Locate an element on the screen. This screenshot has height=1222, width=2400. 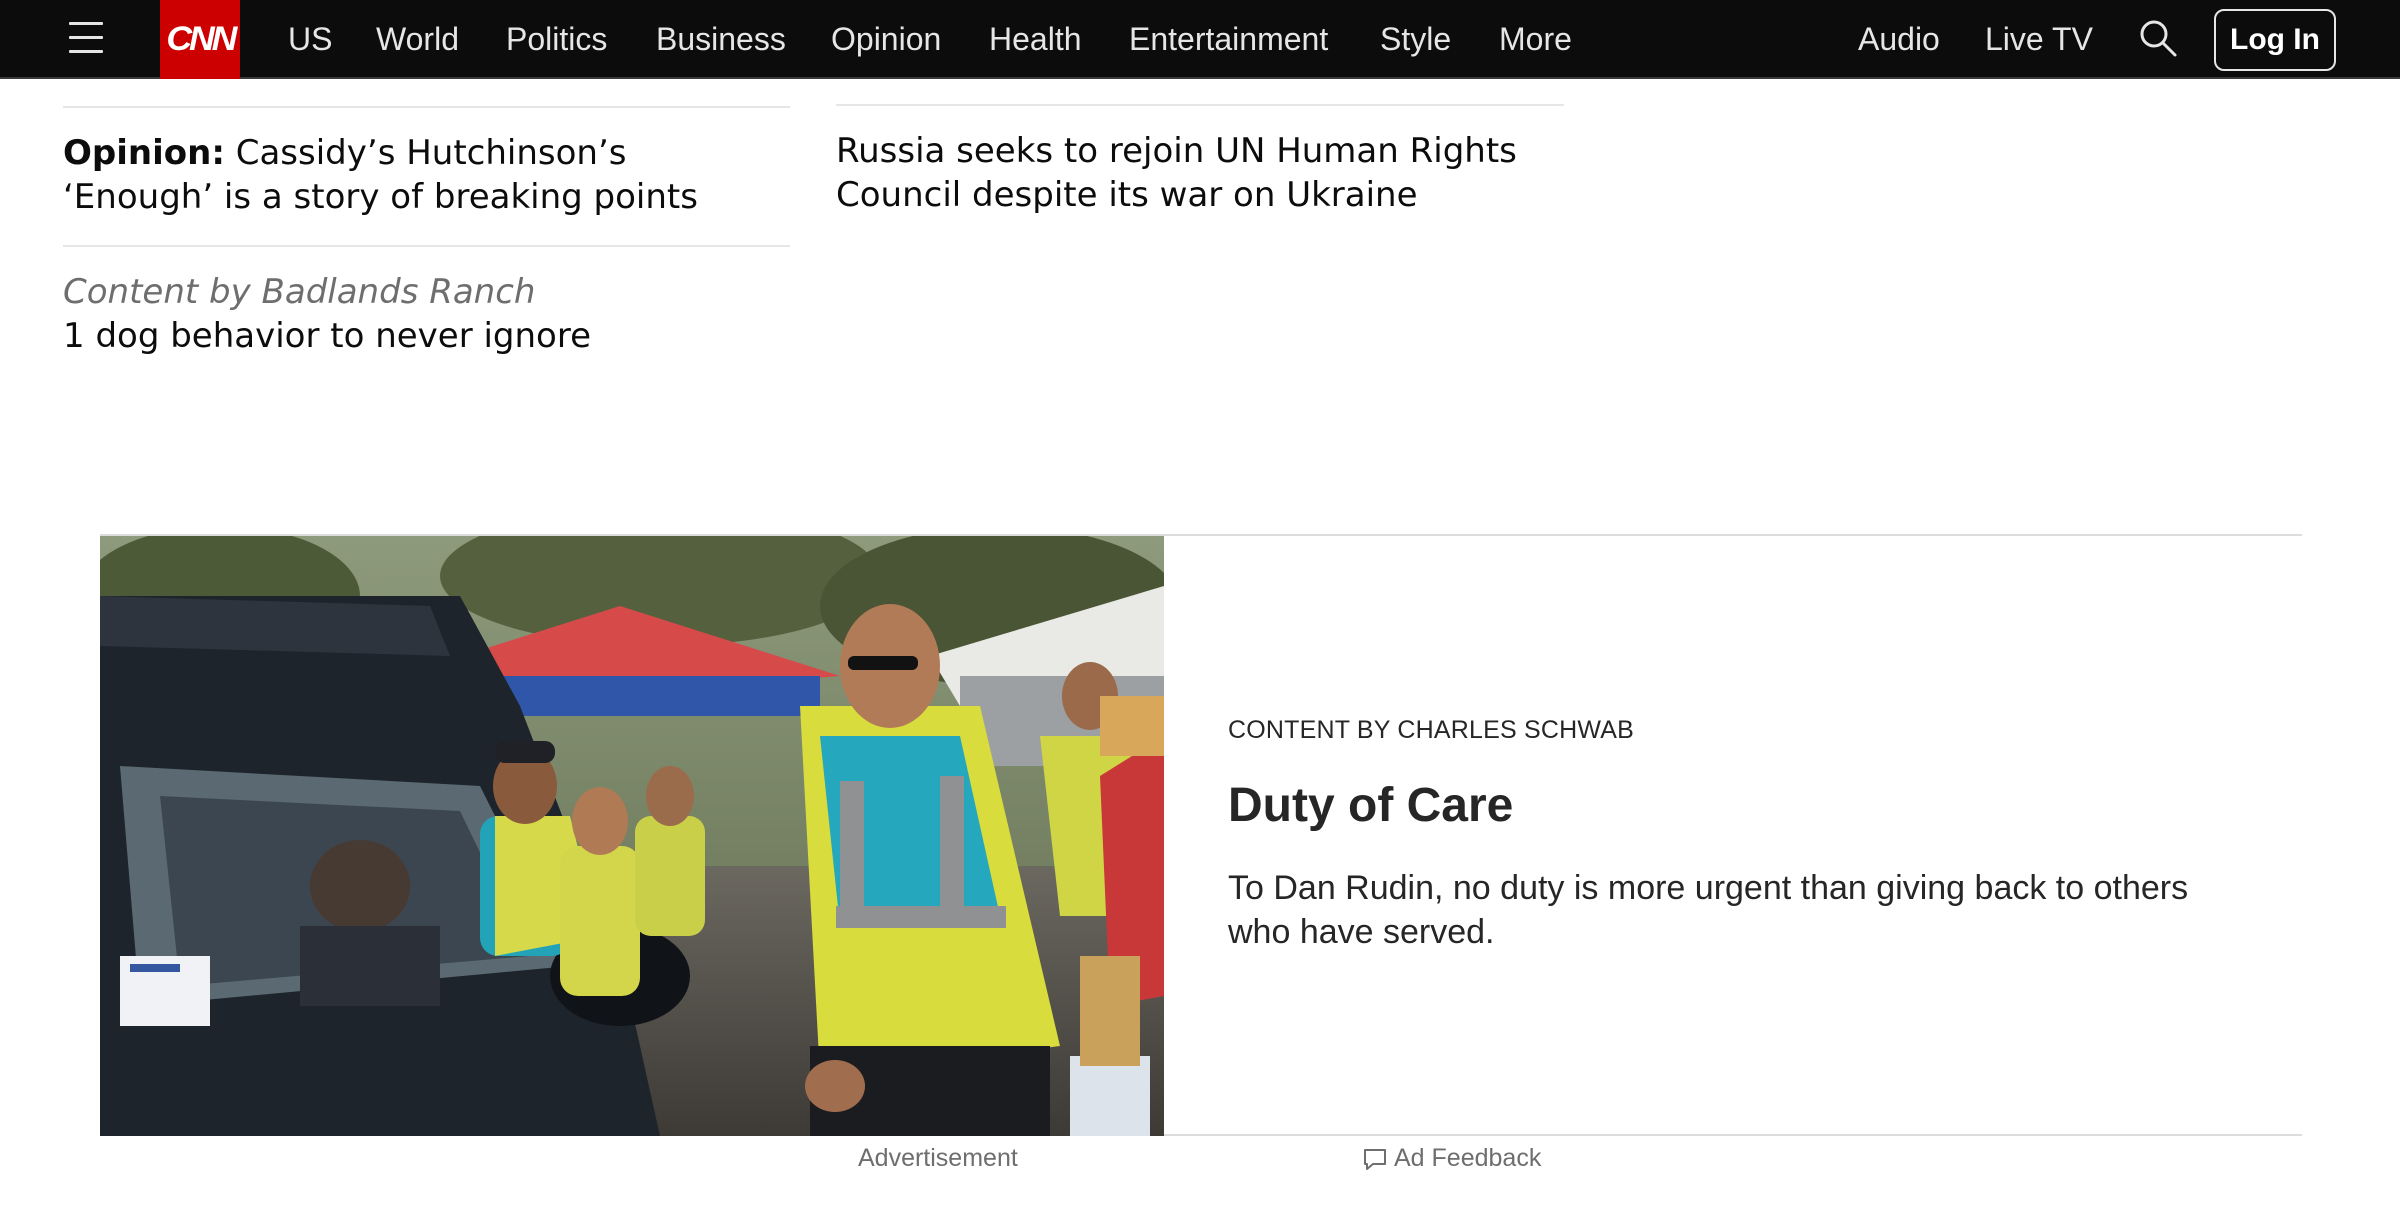
nav-item-business: Business is located at coordinates (721, 39).